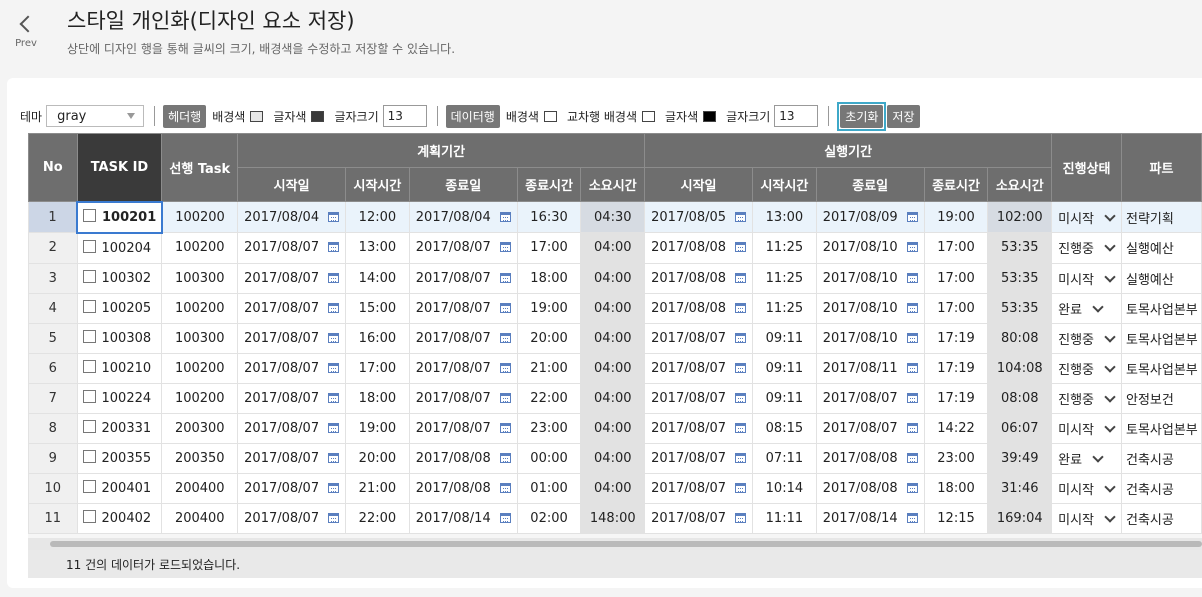 Image resolution: width=1202 pixels, height=597 pixels. I want to click on header-bg-color-swatch, so click(257, 116).